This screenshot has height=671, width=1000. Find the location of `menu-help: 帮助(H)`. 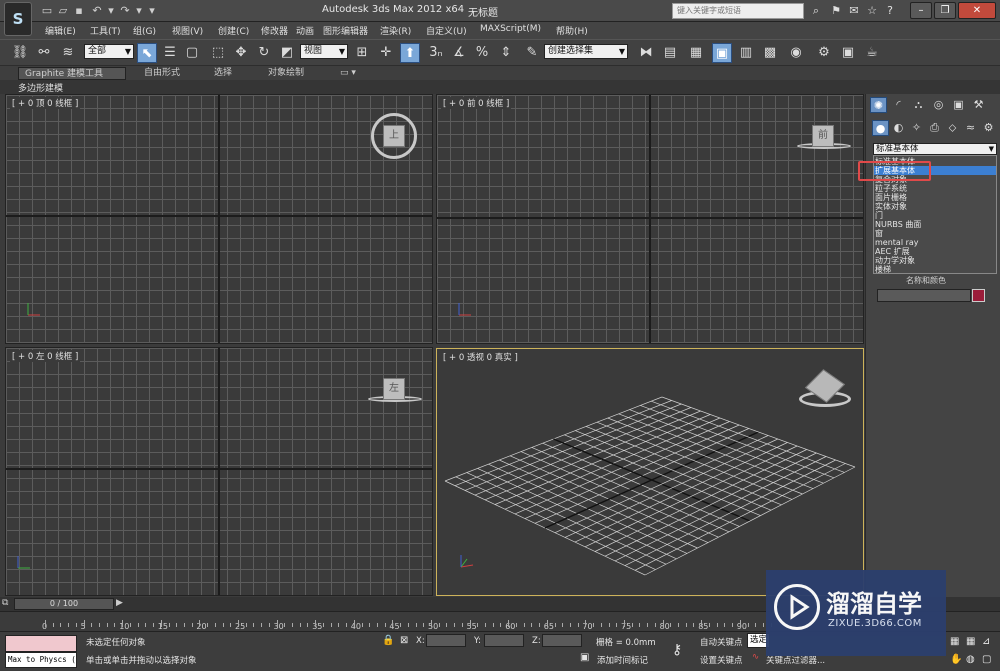

menu-help: 帮助(H) is located at coordinates (572, 30).